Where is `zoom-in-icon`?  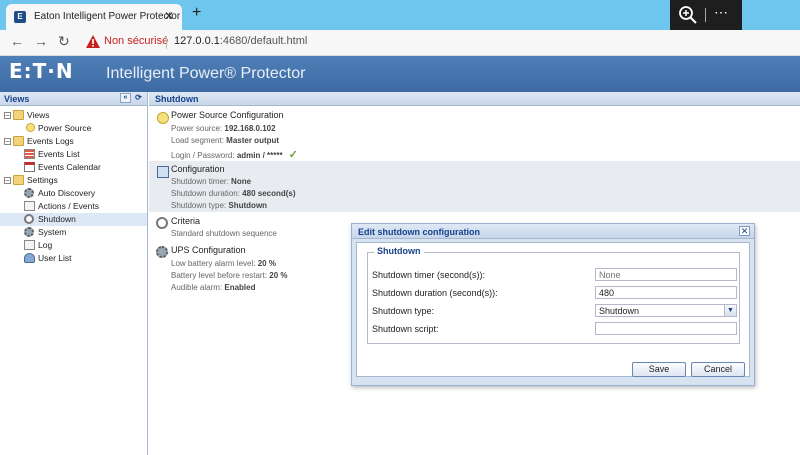 zoom-in-icon is located at coordinates (688, 15).